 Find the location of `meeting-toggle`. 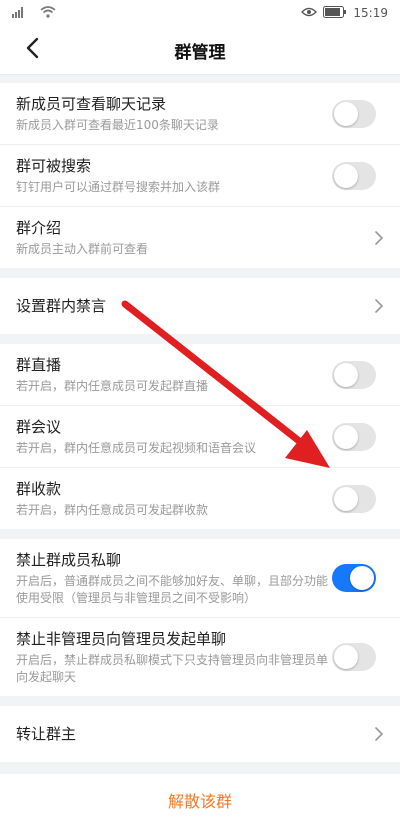

meeting-toggle is located at coordinates (354, 436).